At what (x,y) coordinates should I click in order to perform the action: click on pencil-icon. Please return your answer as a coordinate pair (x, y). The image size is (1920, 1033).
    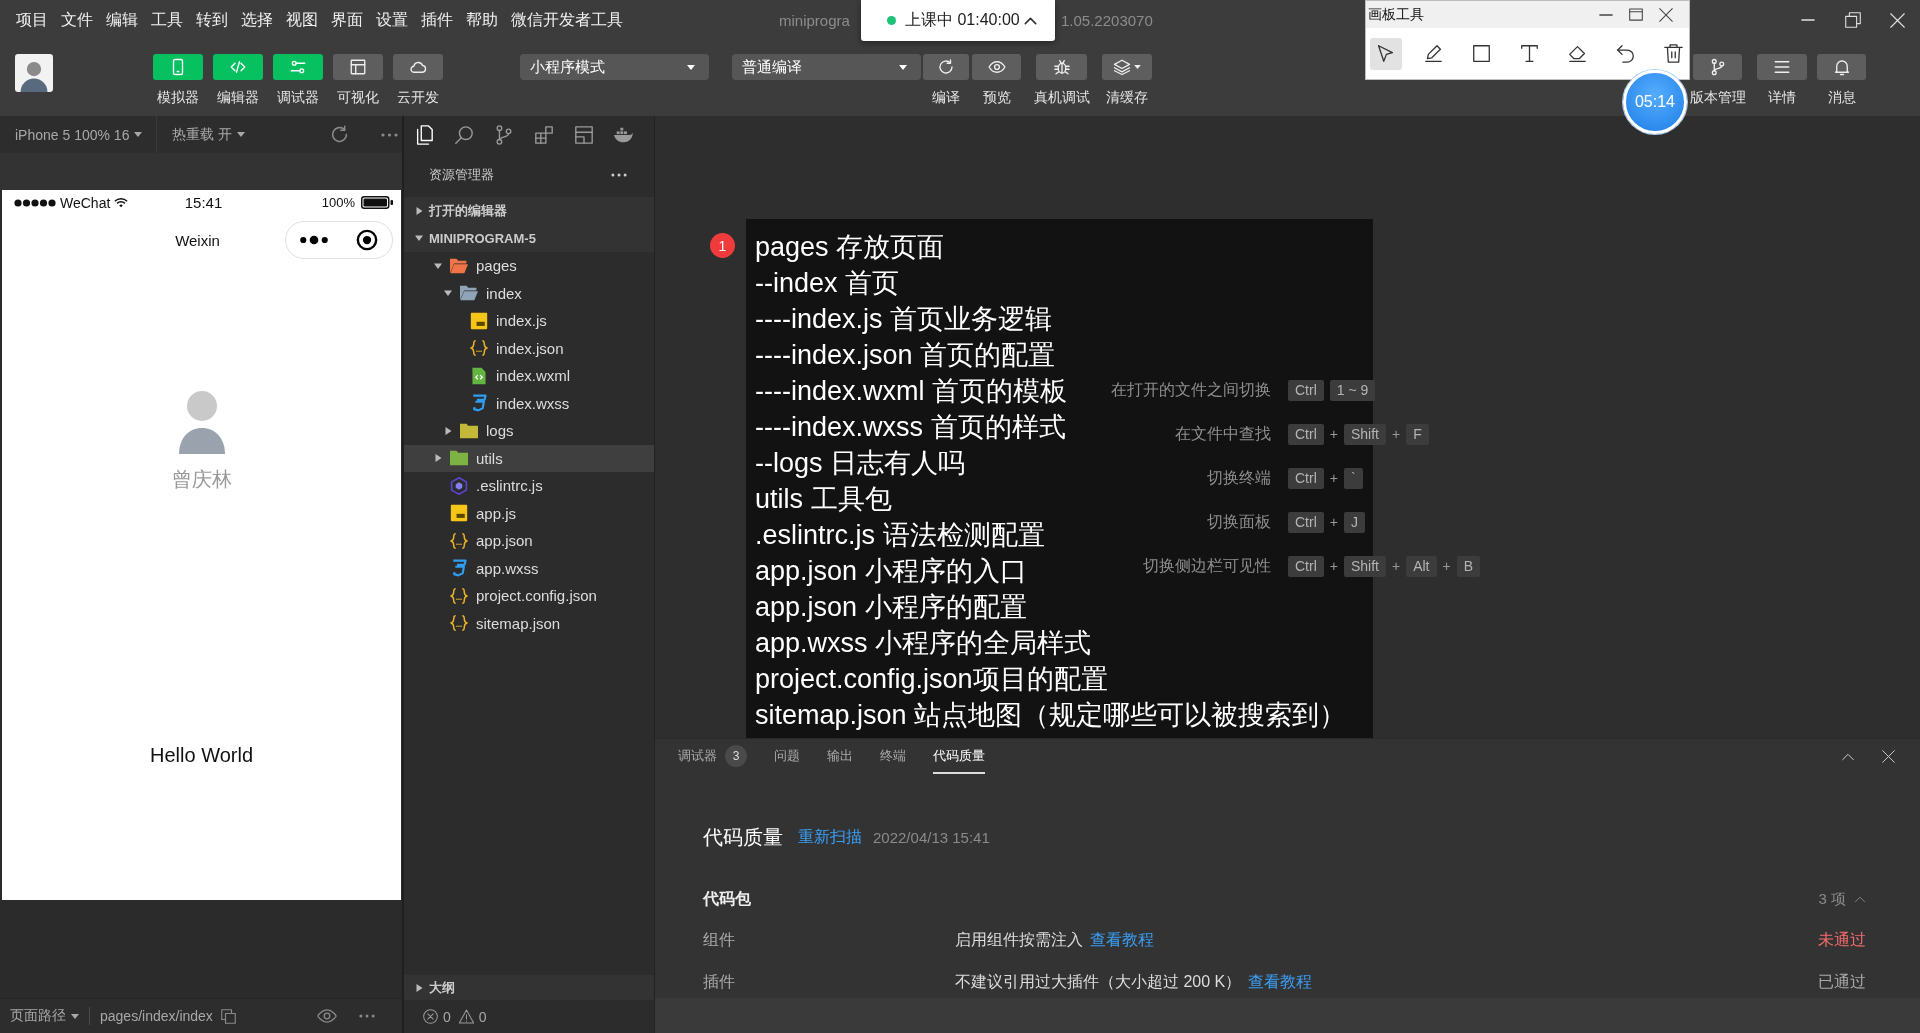
    Looking at the image, I should click on (1434, 53).